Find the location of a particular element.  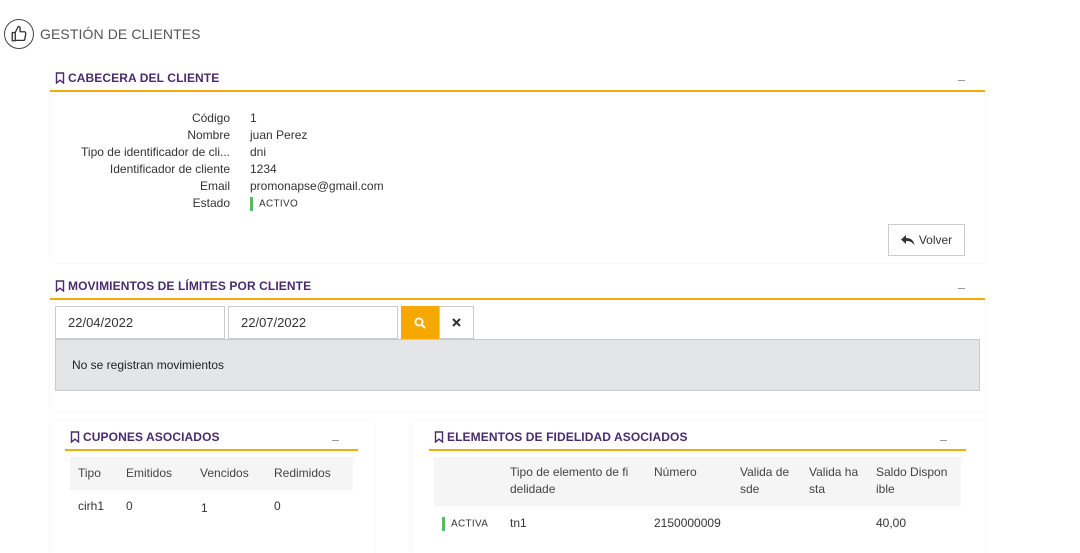

cupones-header-vencidos: Vencidos is located at coordinates (224, 473).